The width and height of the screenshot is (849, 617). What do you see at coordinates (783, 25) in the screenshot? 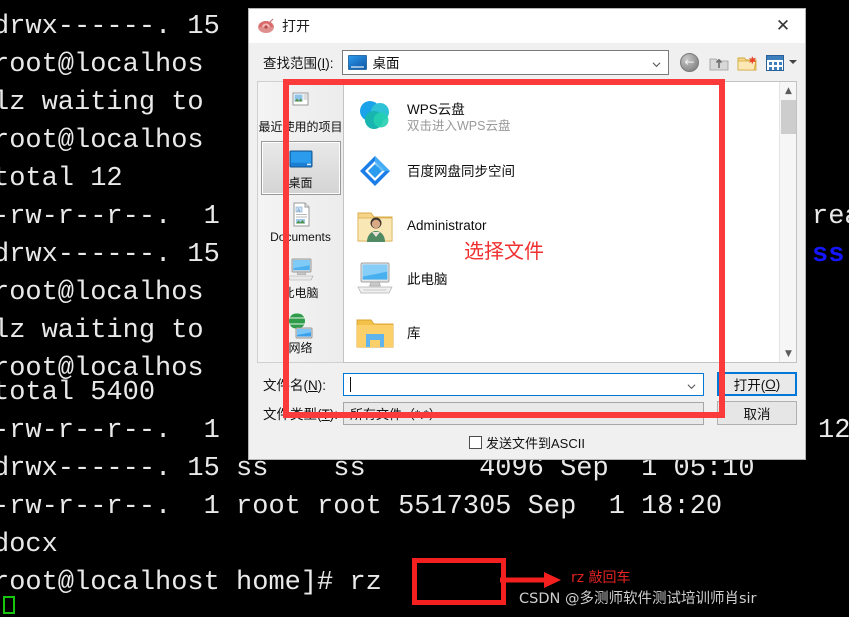
I see `close-icon: ✕` at bounding box center [783, 25].